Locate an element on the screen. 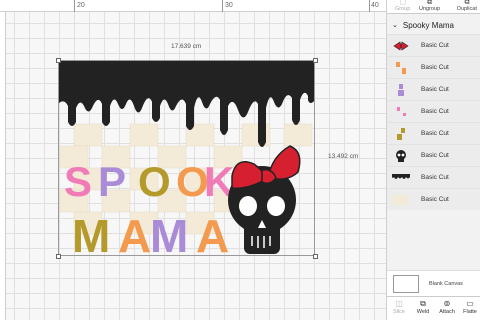  attach-icon: ⊚ is located at coordinates (447, 303).